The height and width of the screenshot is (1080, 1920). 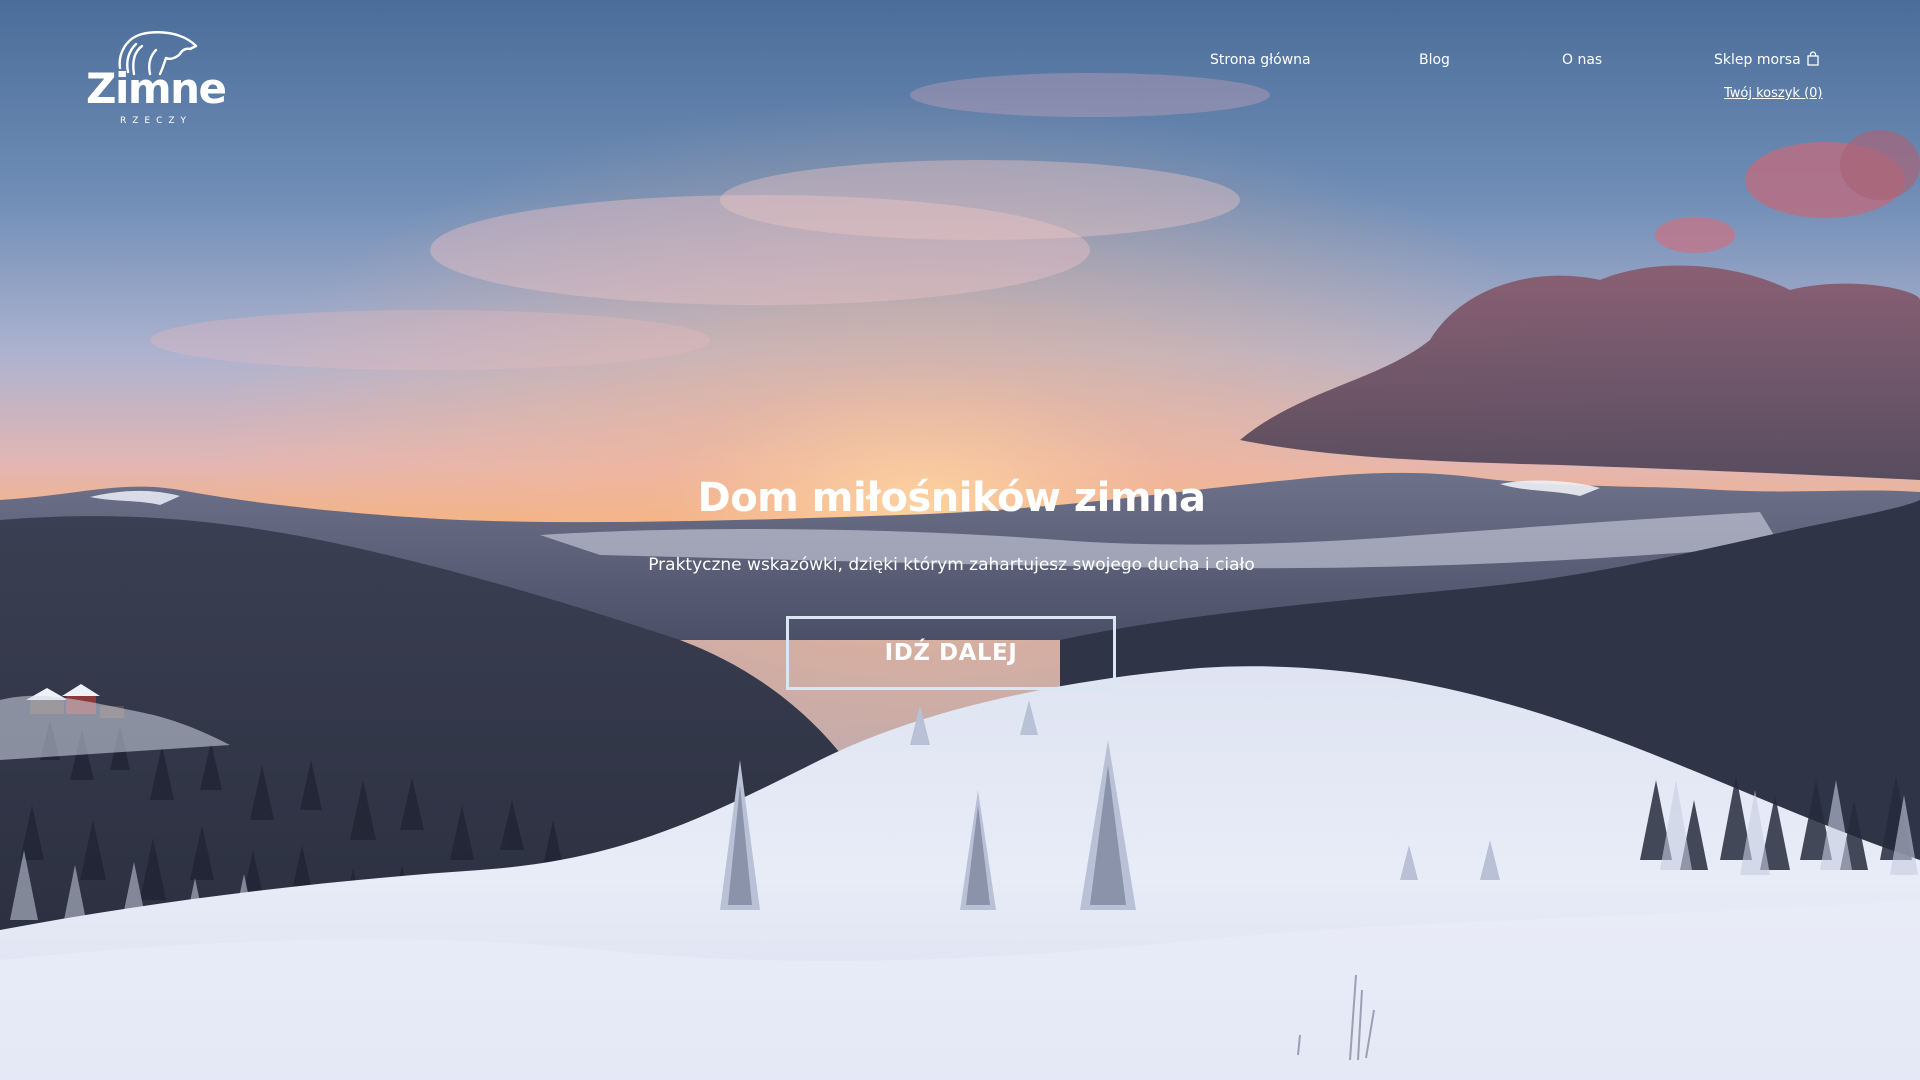 I want to click on cart-link: Twój koszyk (0), so click(x=1773, y=94).